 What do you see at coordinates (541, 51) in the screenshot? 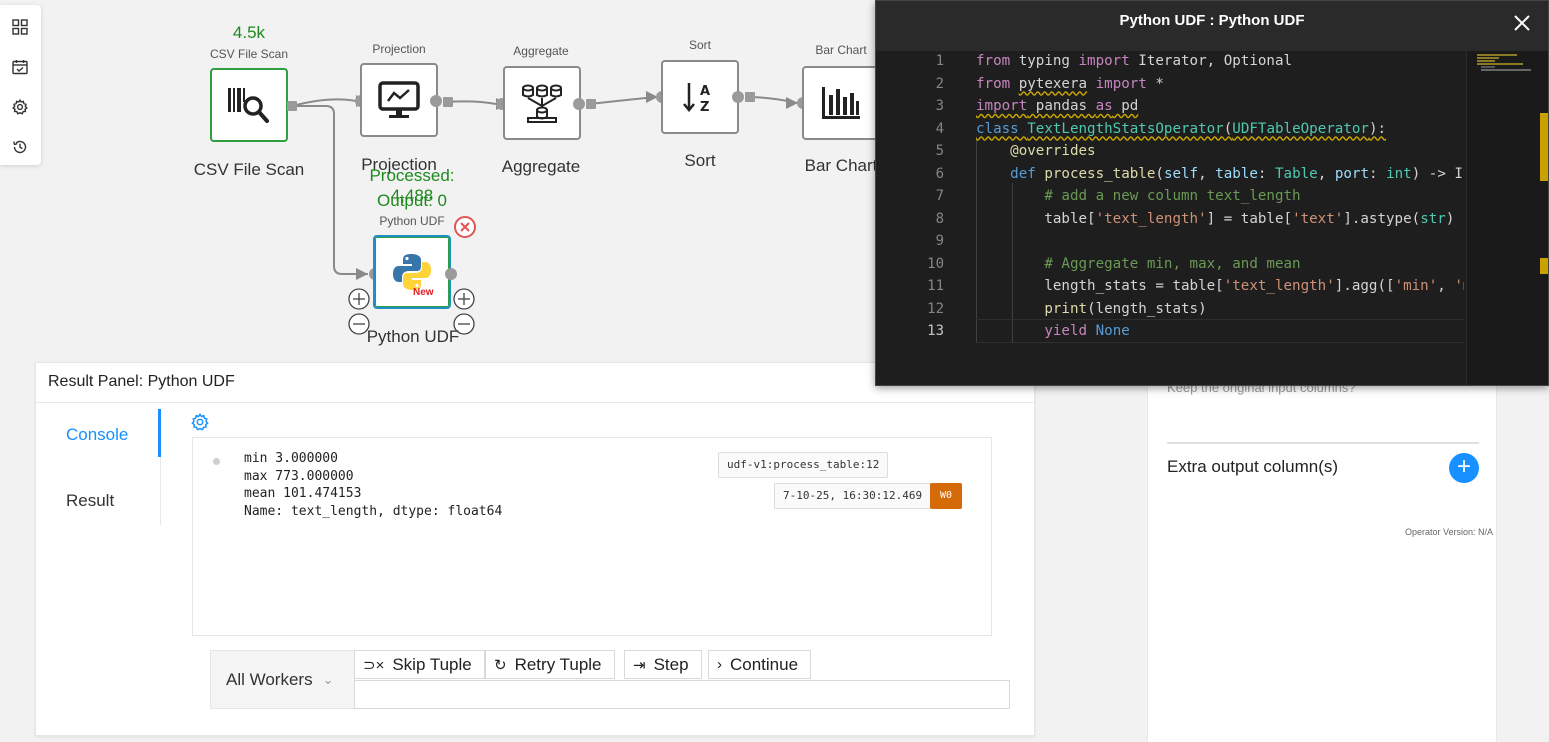
I see `aggregate-op-type: Aggregate` at bounding box center [541, 51].